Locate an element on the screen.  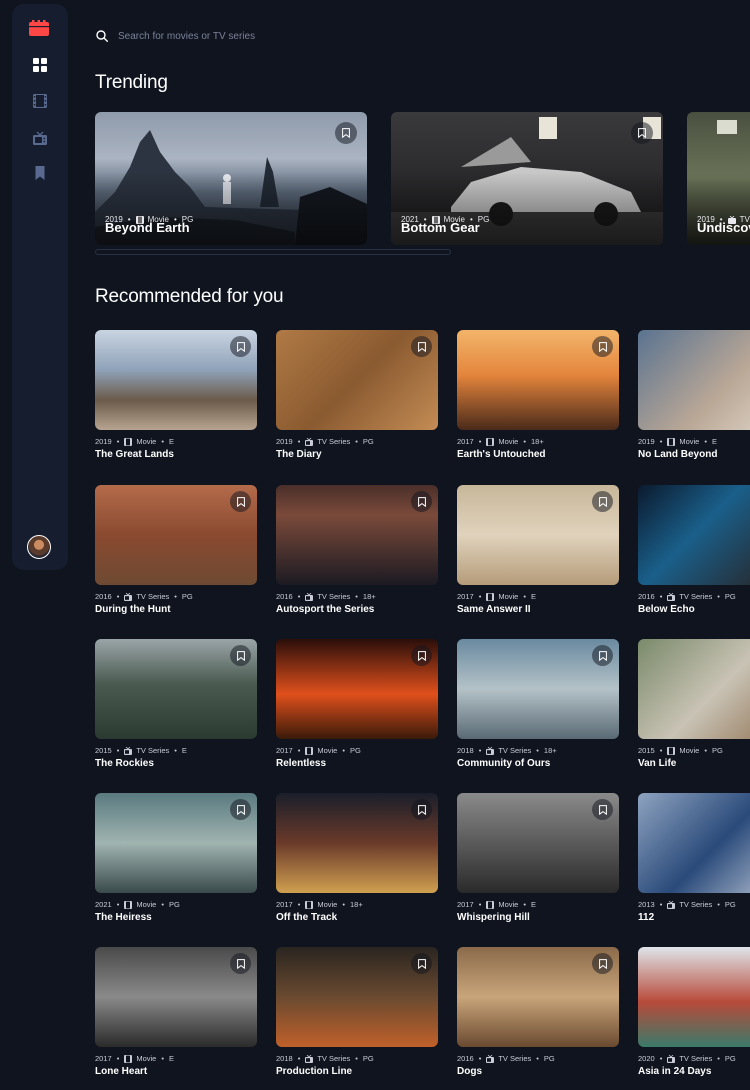
media-card: 2016 • TV Series • PG Dogs is located at coordinates (538, 1012).